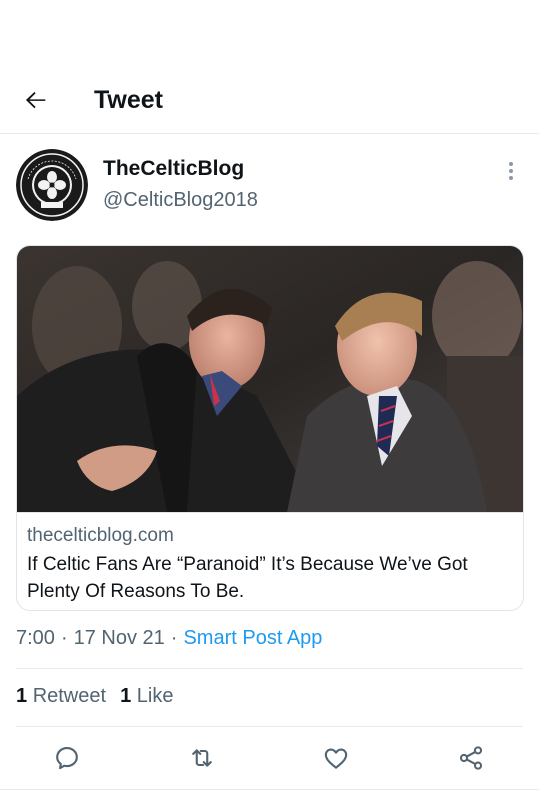 Image resolution: width=539 pixels, height=800 pixels. I want to click on reply-button, so click(67, 758).